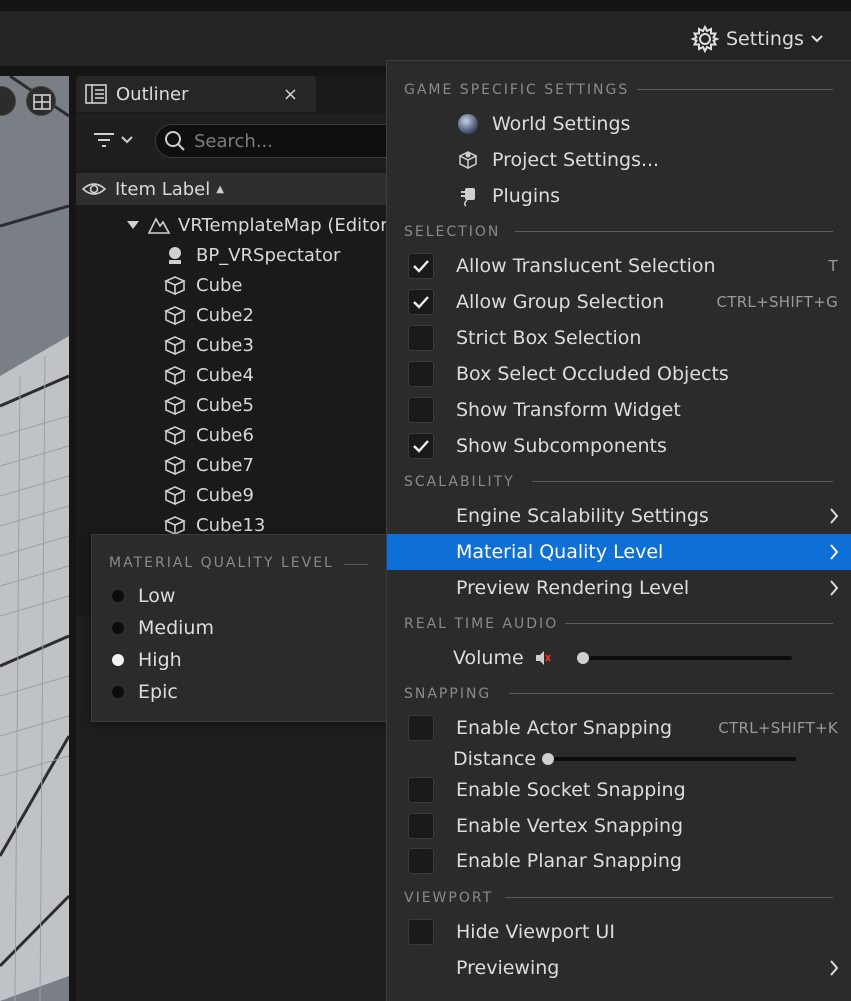  I want to click on quality-option-low: Low, so click(140, 596).